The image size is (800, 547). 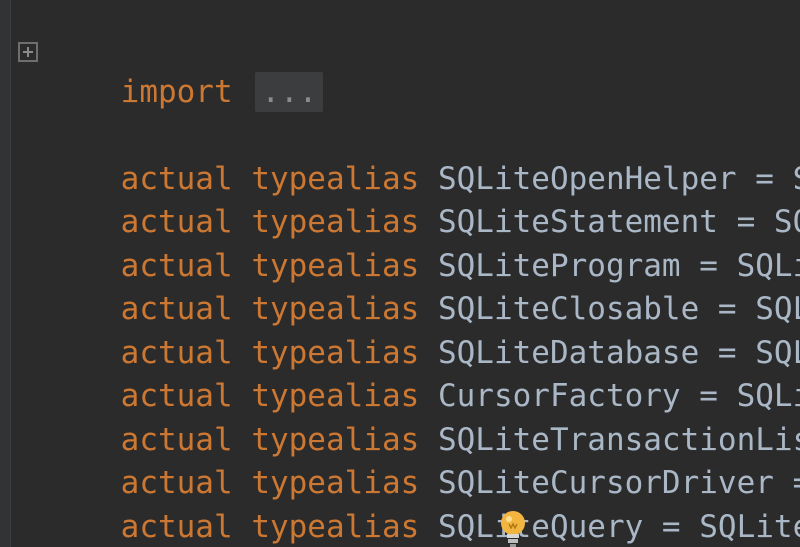 What do you see at coordinates (423, 506) in the screenshot?
I see `code-line-9: actual typealias SQLiteQuery = SQLiteC` at bounding box center [423, 506].